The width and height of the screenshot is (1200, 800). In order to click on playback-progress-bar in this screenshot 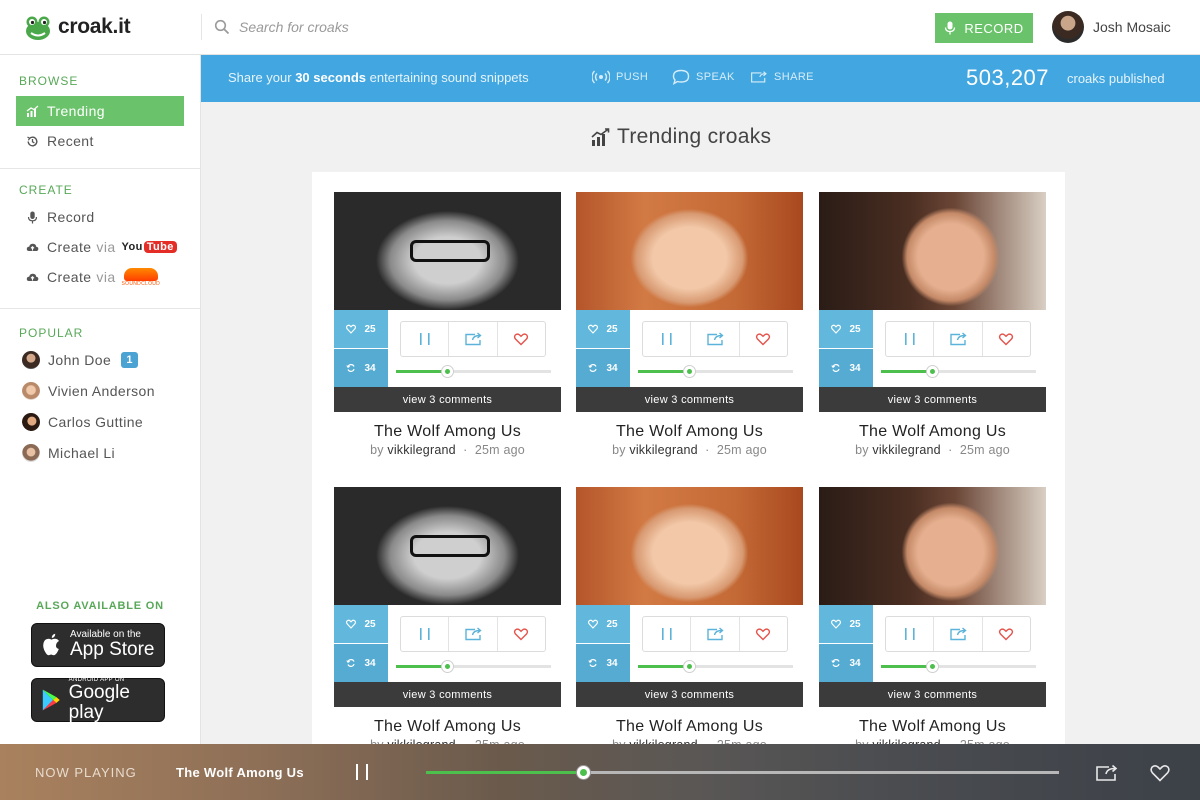, I will do `click(742, 772)`.